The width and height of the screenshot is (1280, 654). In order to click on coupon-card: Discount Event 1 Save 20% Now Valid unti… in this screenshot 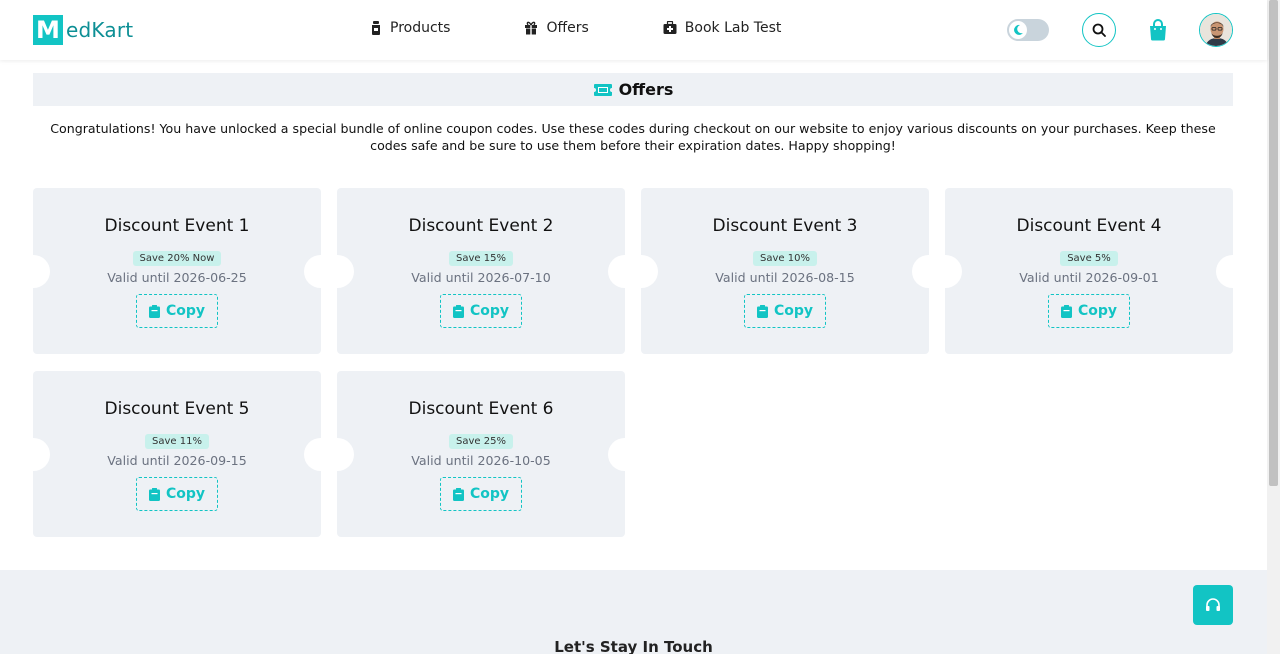, I will do `click(177, 271)`.